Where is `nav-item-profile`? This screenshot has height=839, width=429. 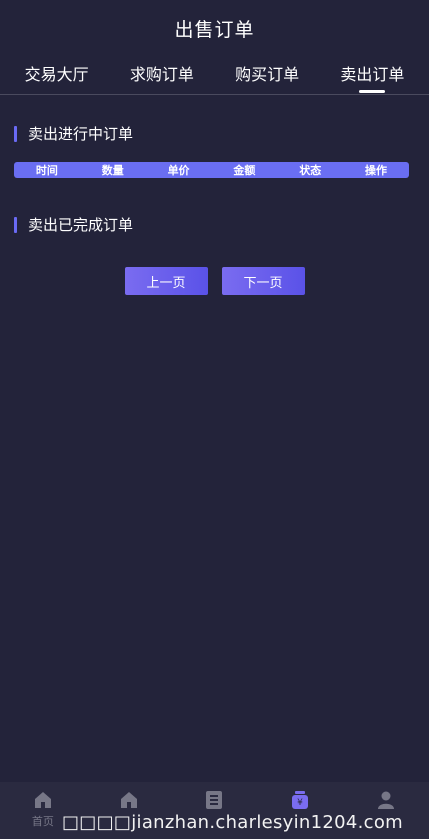 nav-item-profile is located at coordinates (386, 801).